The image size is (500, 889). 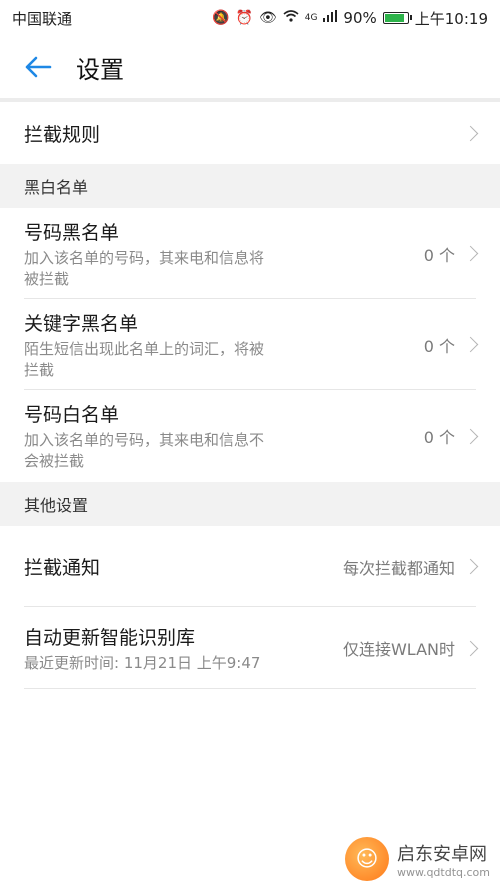 I want to click on section-header-other: 其他设置, so click(x=250, y=504).